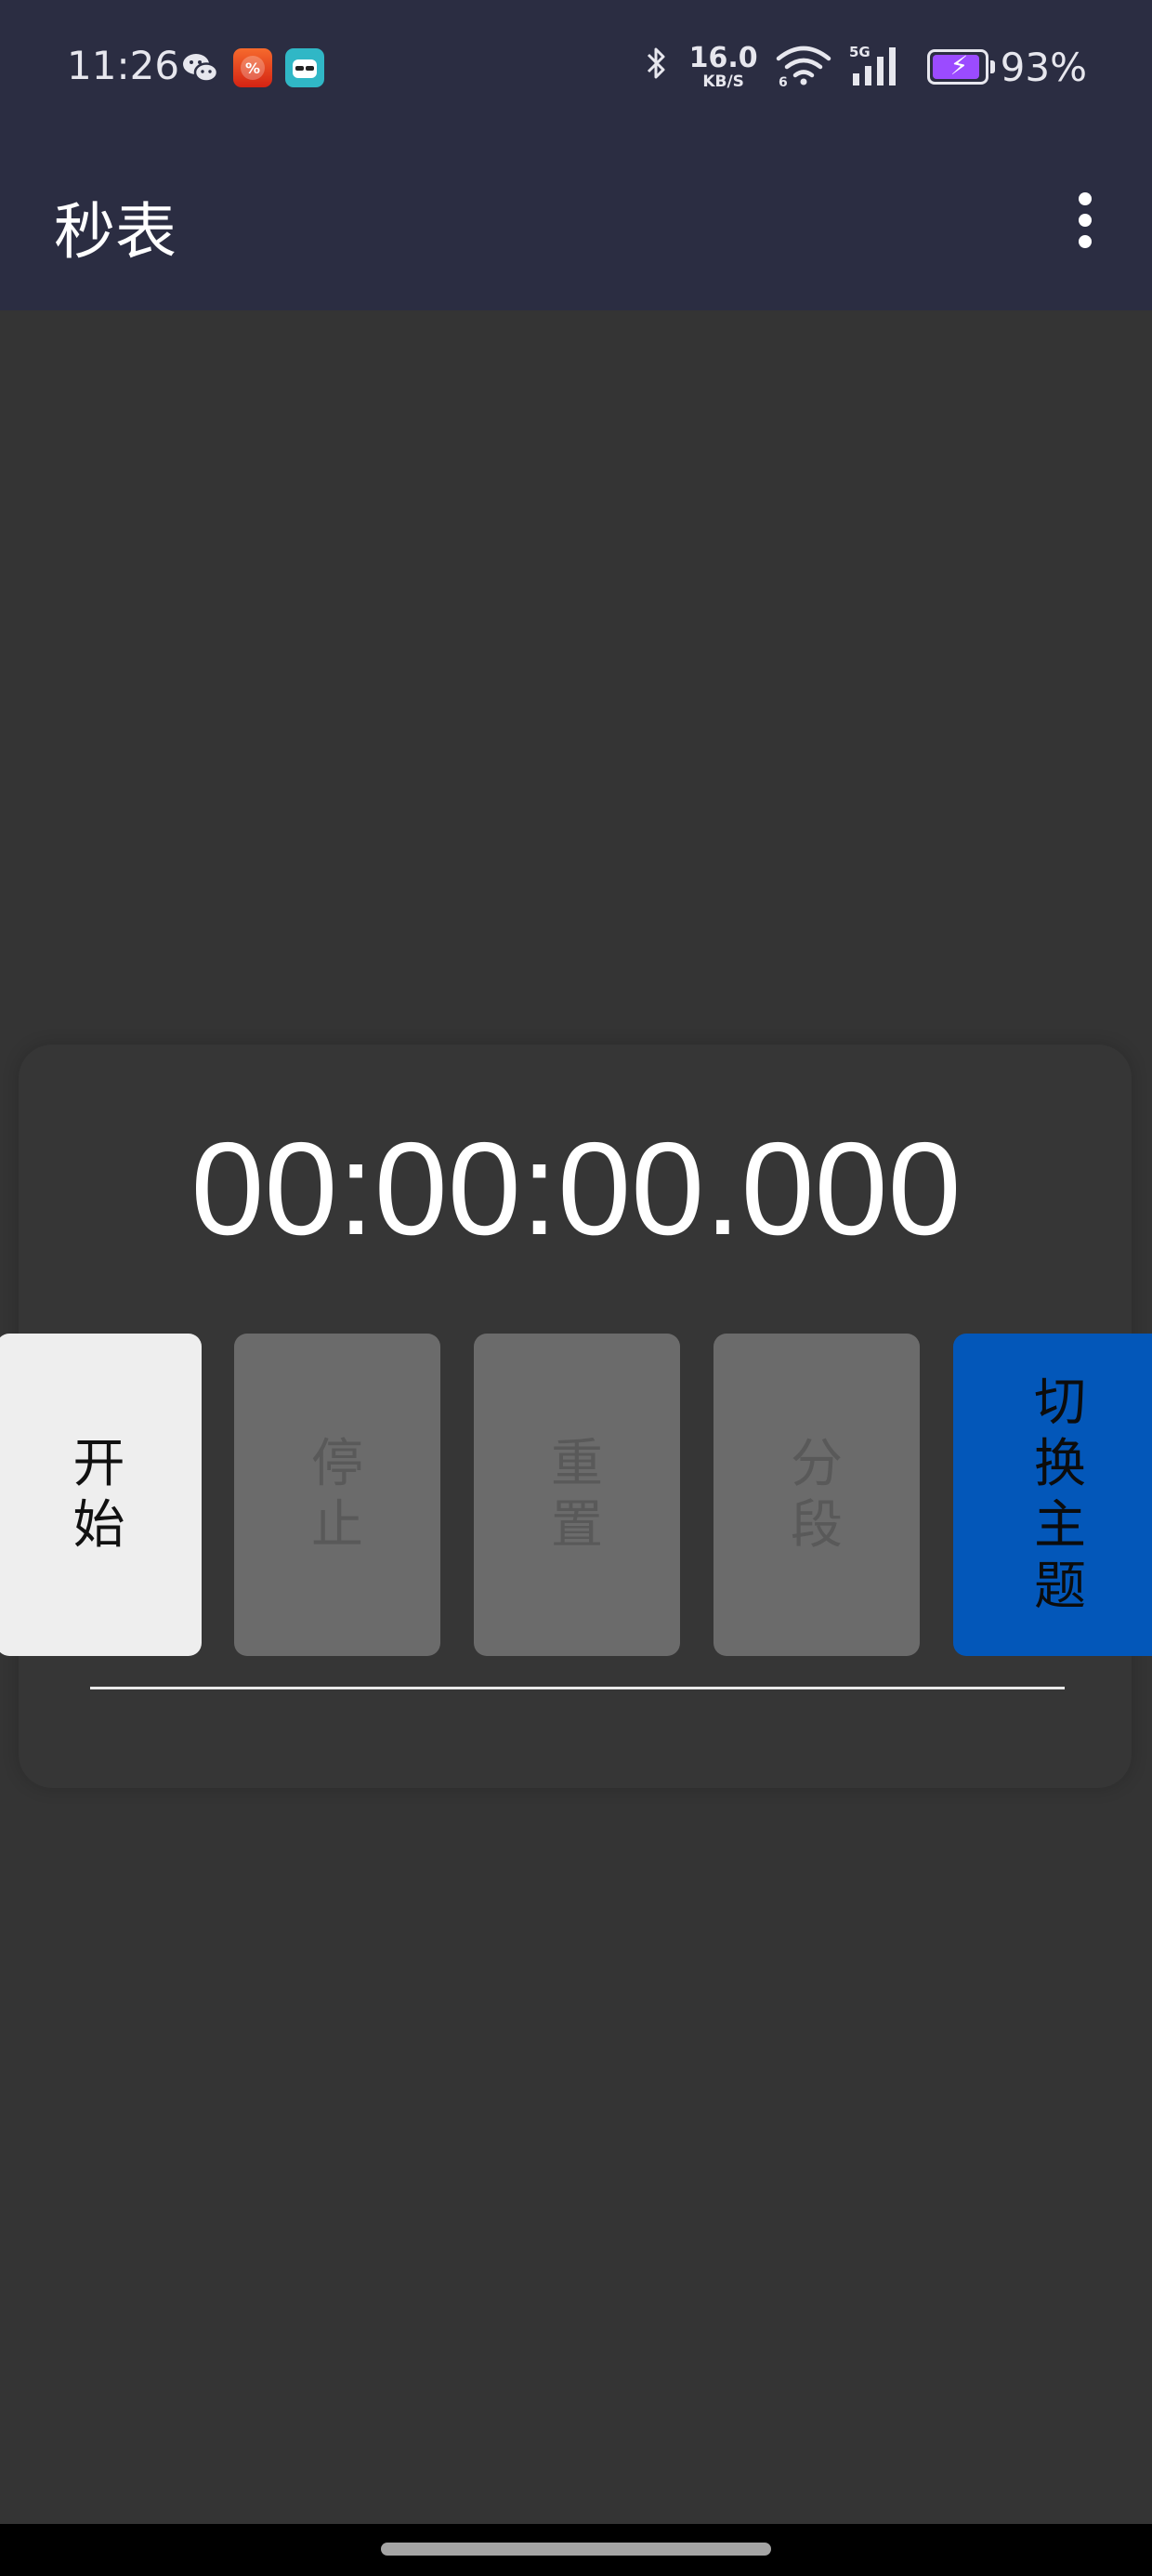 Image resolution: width=1152 pixels, height=2576 pixels. I want to click on lap-button-label: 分段, so click(817, 1494).